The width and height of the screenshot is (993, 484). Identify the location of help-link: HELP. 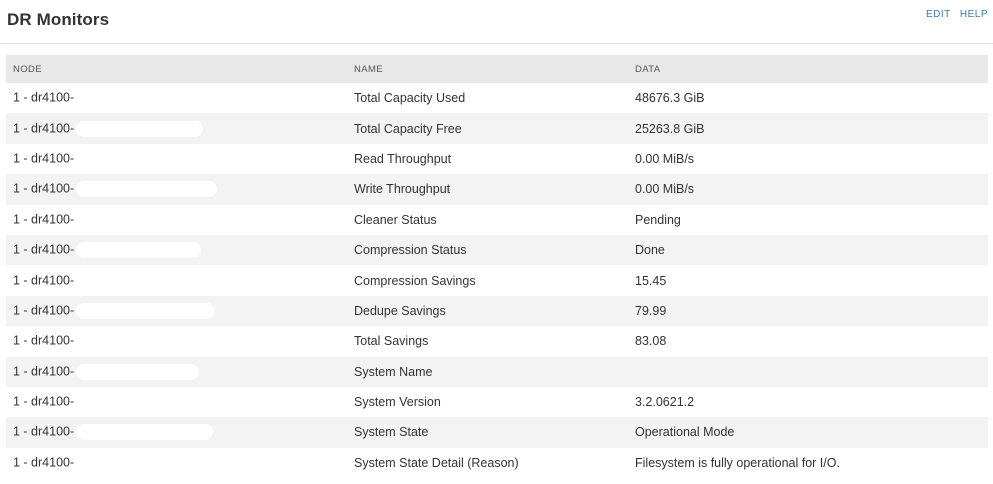
(974, 14).